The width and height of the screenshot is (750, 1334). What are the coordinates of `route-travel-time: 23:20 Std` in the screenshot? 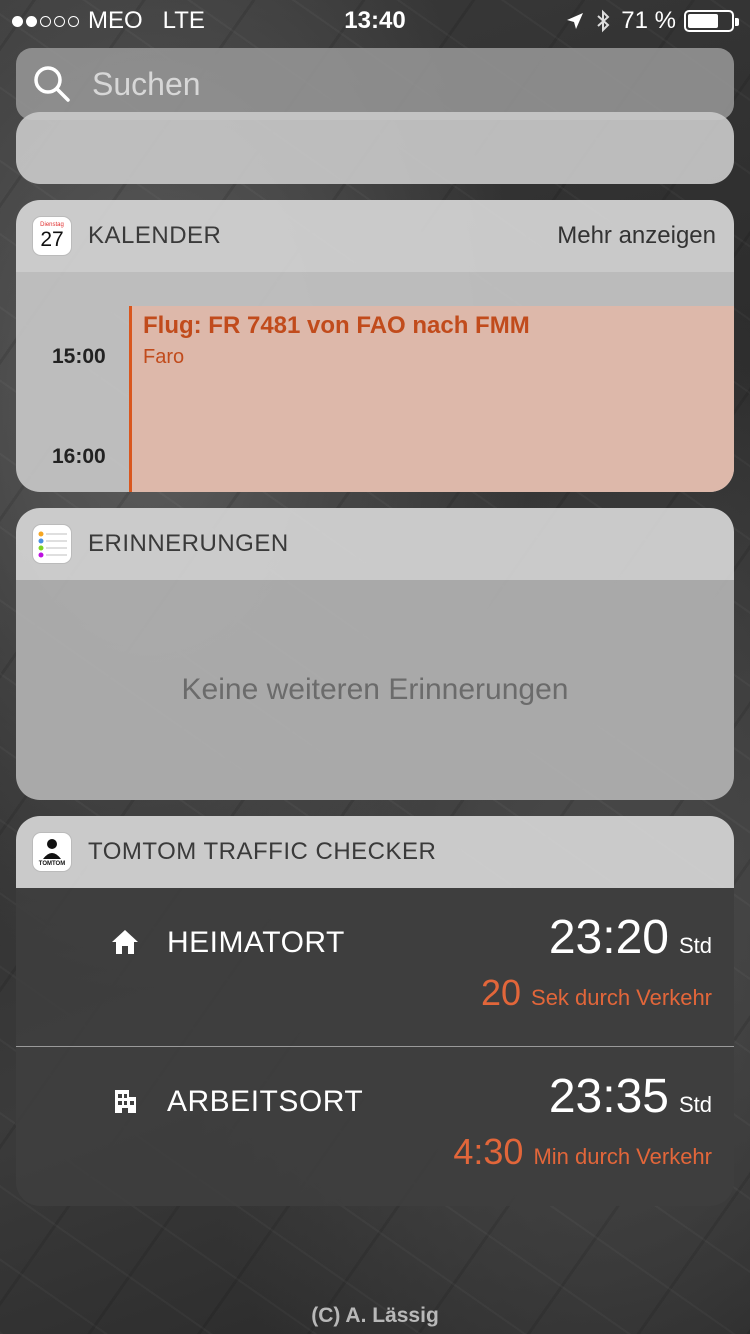 It's located at (630, 937).